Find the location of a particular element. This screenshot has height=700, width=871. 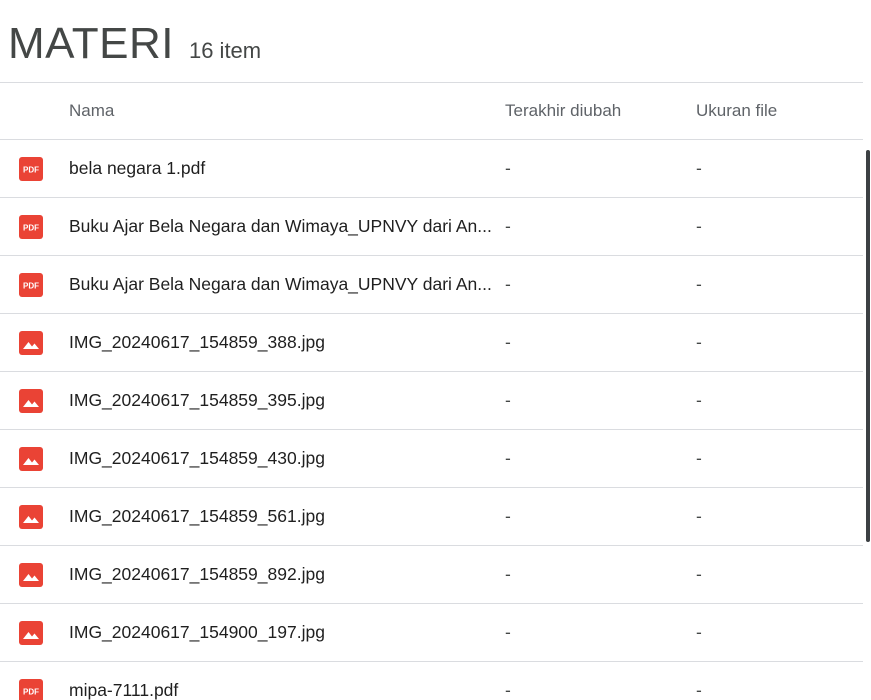

folder-header: MATERI 16 item is located at coordinates (134, 44).